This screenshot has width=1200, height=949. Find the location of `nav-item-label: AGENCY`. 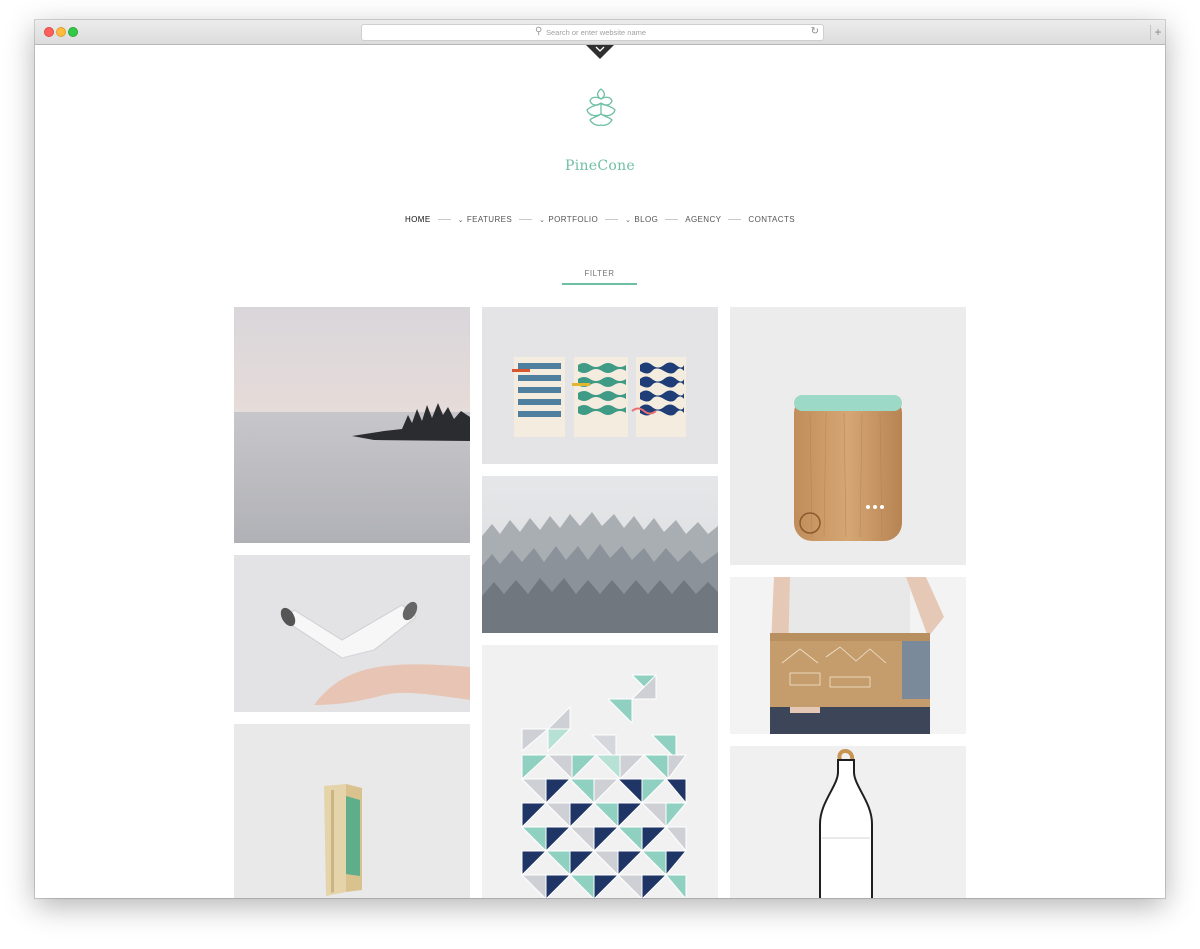

nav-item-label: AGENCY is located at coordinates (703, 219).